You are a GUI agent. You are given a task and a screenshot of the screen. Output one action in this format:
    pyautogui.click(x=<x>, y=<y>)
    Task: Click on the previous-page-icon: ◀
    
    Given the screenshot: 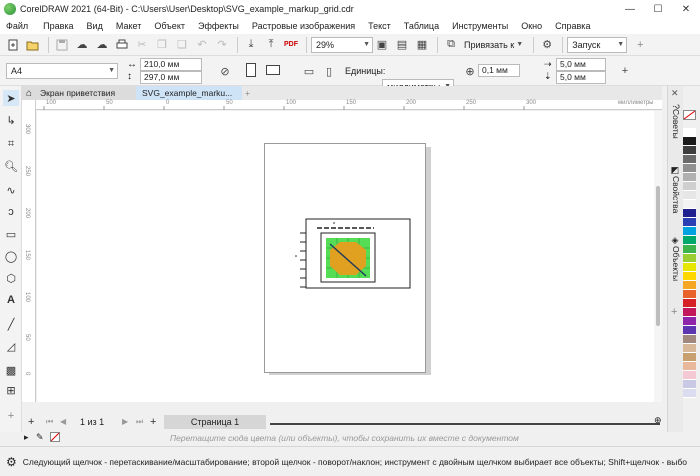 What is the action you would take?
    pyautogui.click(x=63, y=421)
    